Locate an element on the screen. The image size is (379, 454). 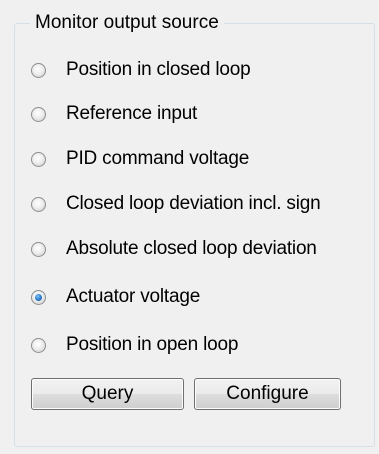
group-title: Monitor output source is located at coordinates (127, 23).